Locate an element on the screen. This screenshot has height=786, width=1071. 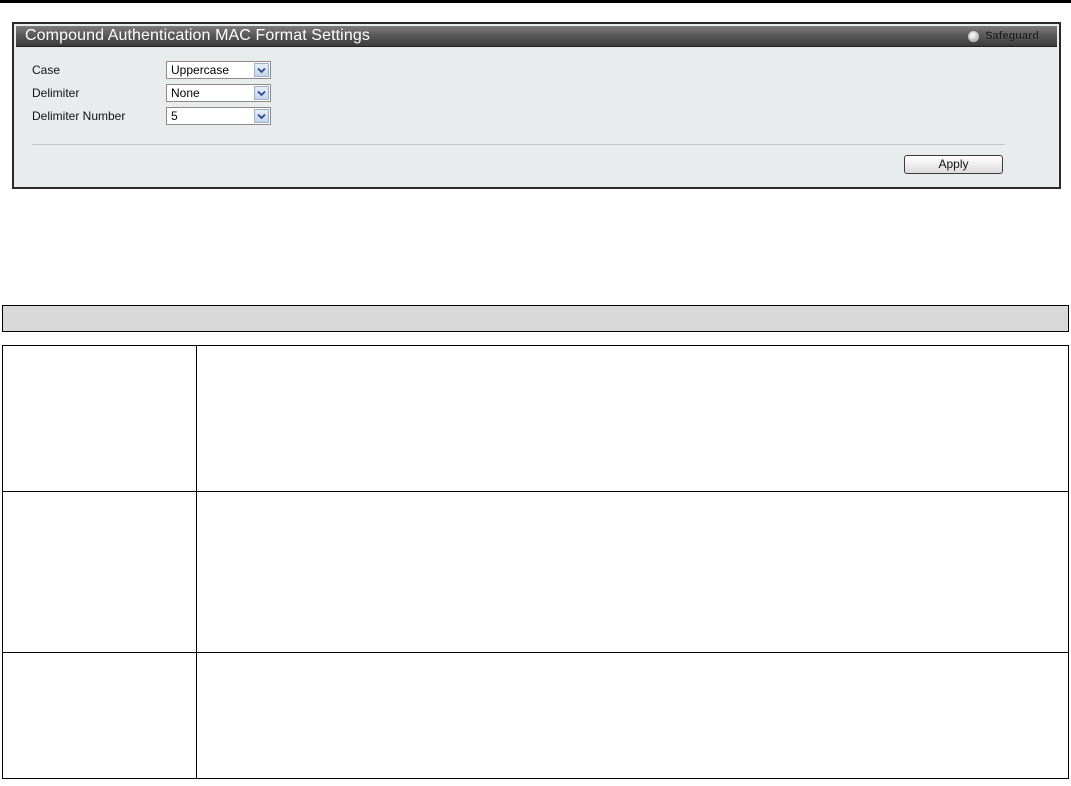
delimiter-row: Delimiter None is located at coordinates (151, 93).